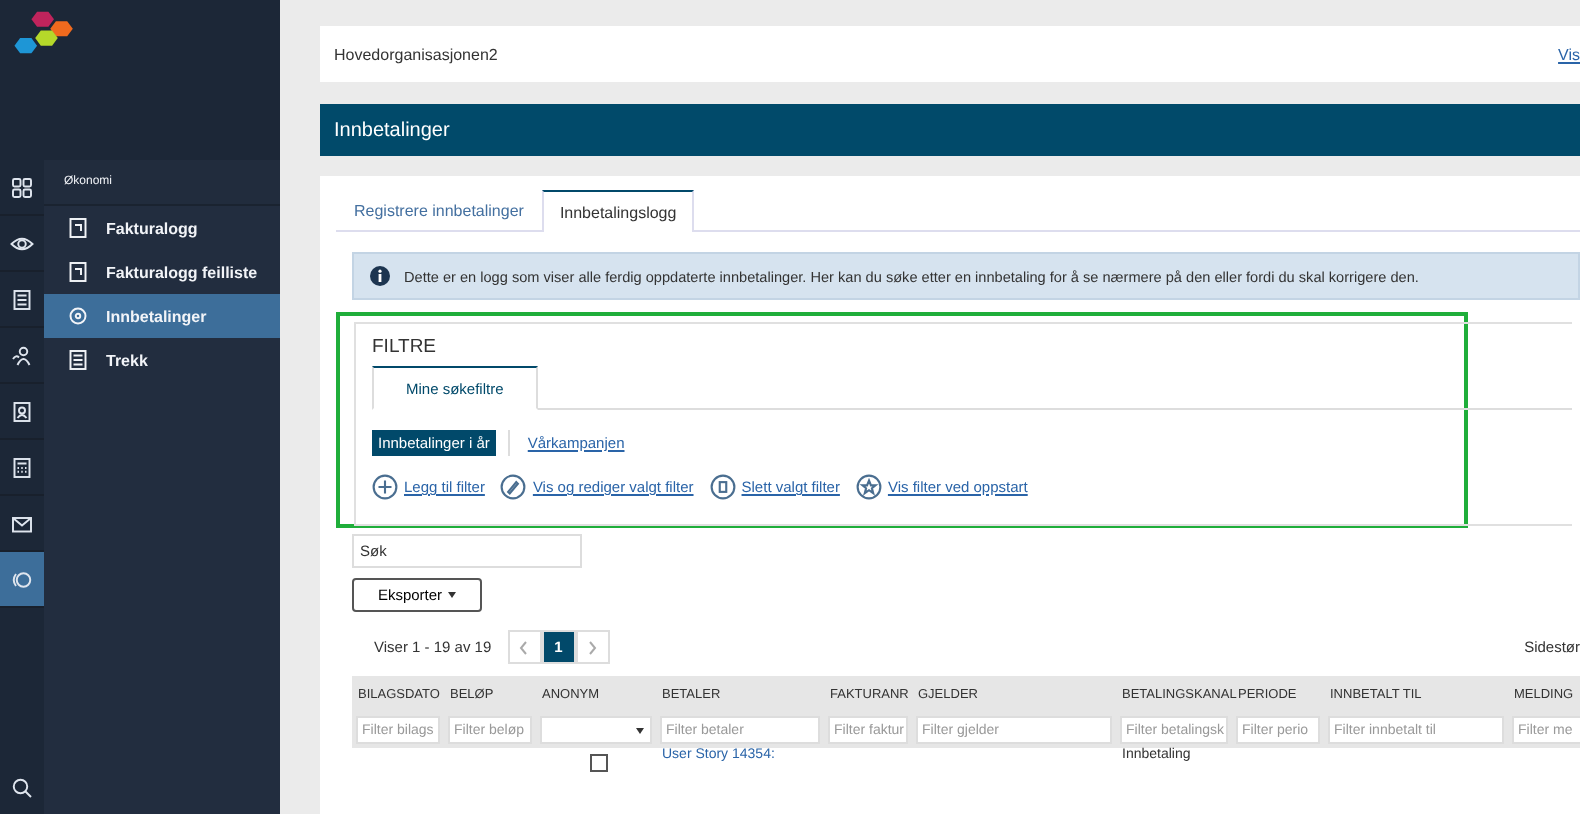 The image size is (1580, 814). What do you see at coordinates (416, 54) in the screenshot?
I see `organization-name: Hovedorganisasjonen2` at bounding box center [416, 54].